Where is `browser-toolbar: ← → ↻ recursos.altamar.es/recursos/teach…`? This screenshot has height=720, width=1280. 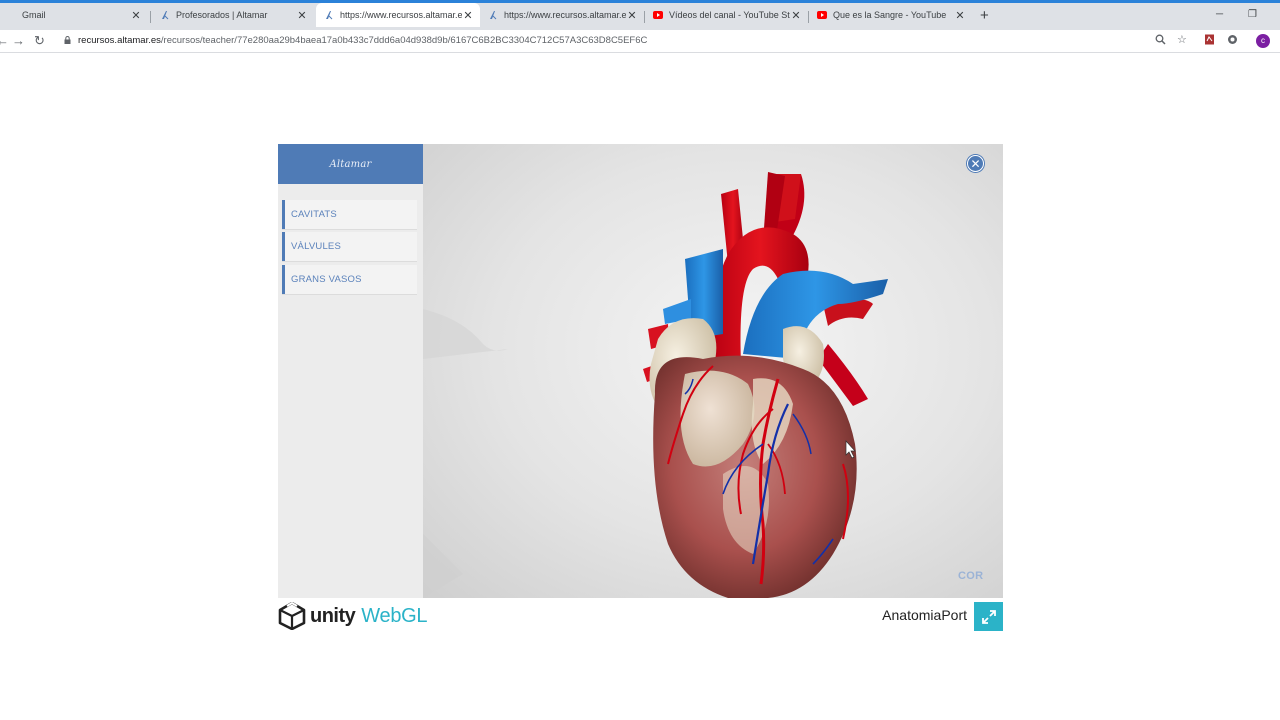
browser-toolbar: ← → ↻ recursos.altamar.es/recursos/teach… is located at coordinates (640, 41).